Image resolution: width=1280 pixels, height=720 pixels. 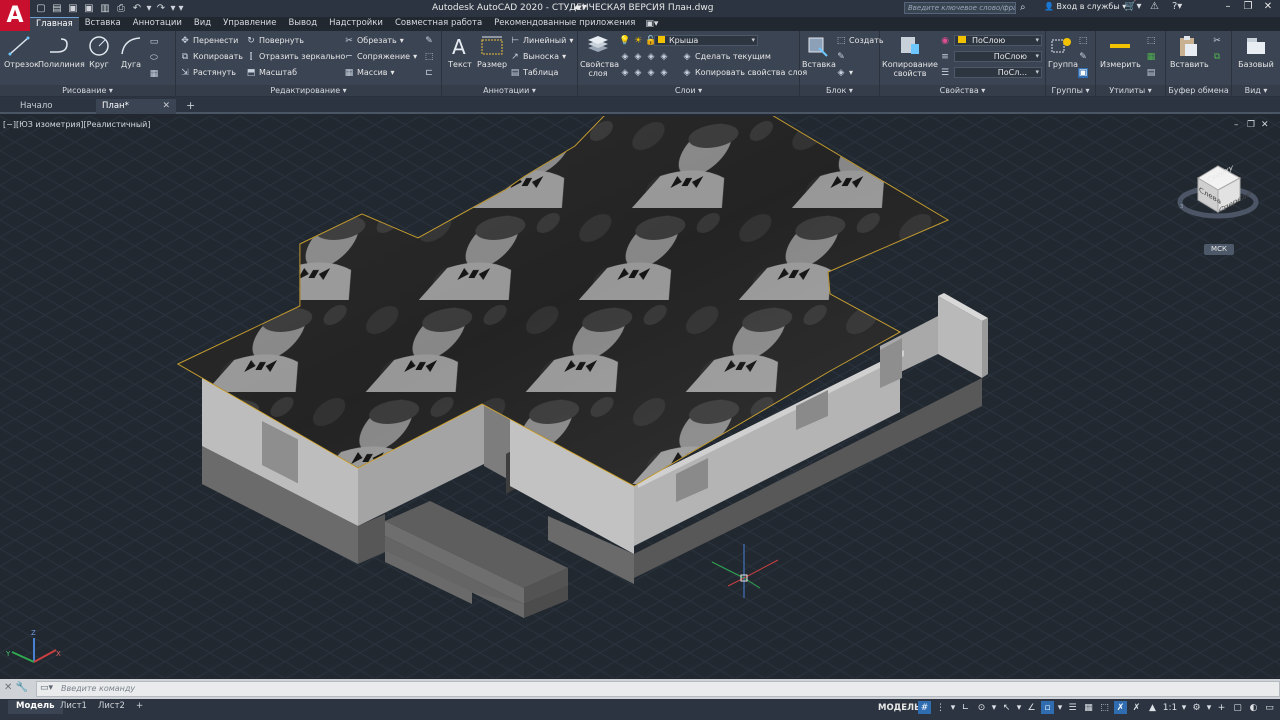 I want to click on units-icon: ▢, so click(x=1237, y=707).